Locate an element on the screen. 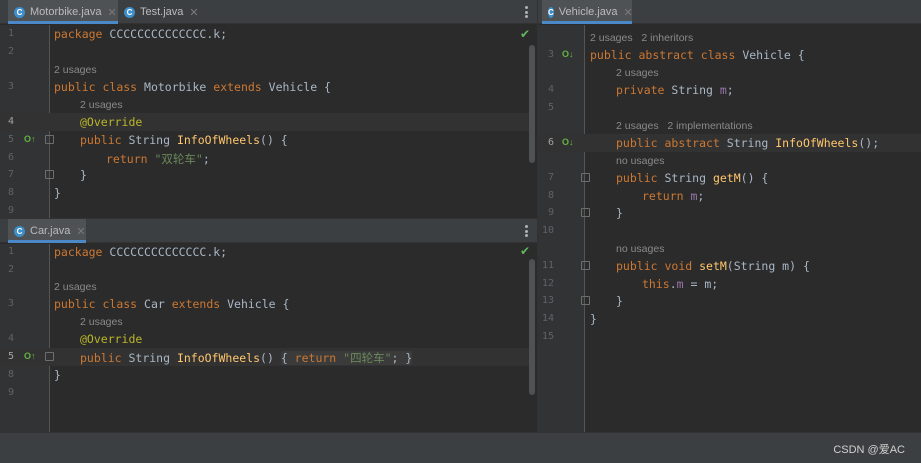 The image size is (921, 463). tab-motorbike: C Motorbike.java ✕ is located at coordinates (63, 12).